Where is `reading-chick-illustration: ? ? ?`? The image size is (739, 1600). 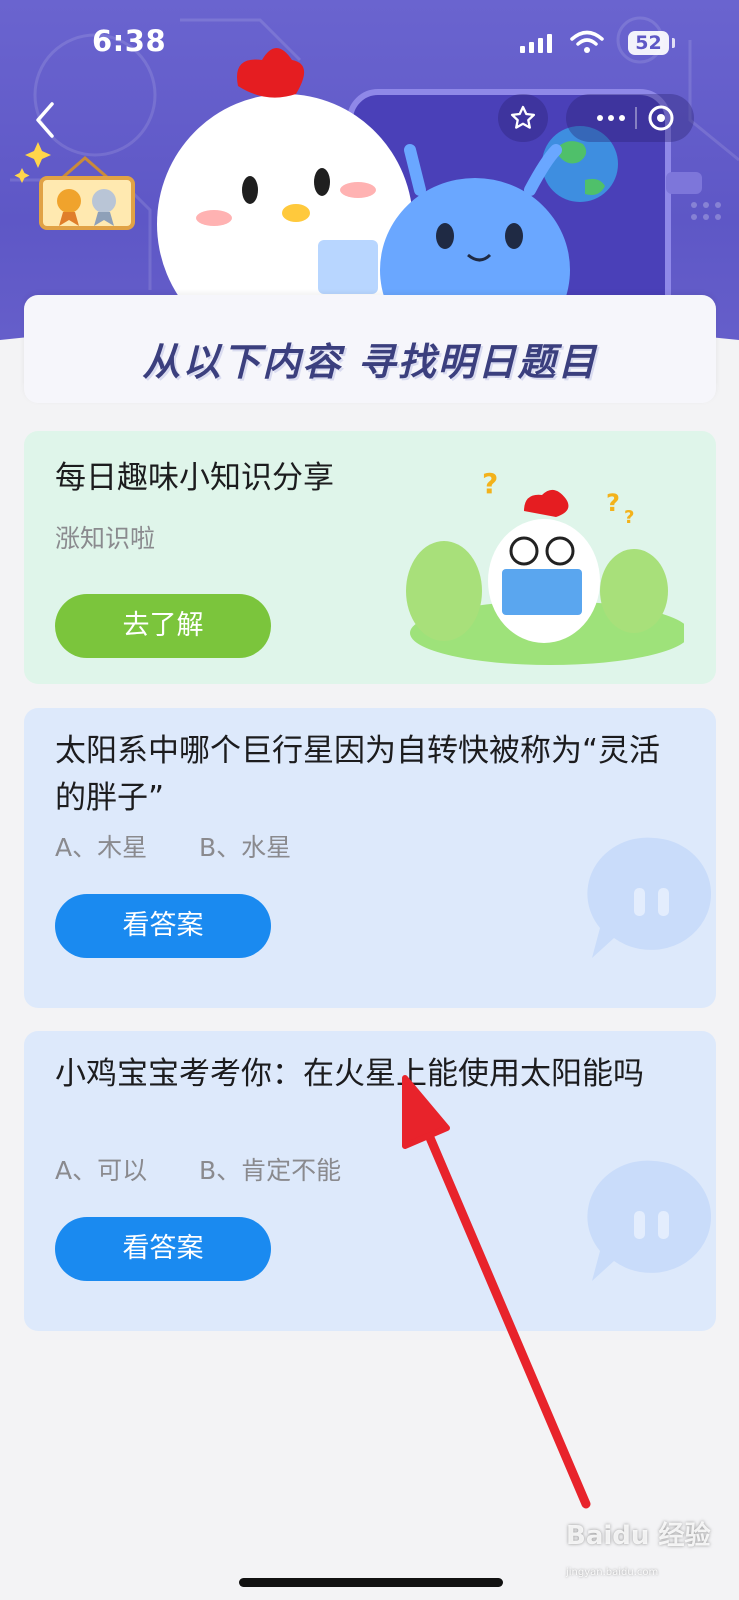 reading-chick-illustration: ? ? ? is located at coordinates (545, 566).